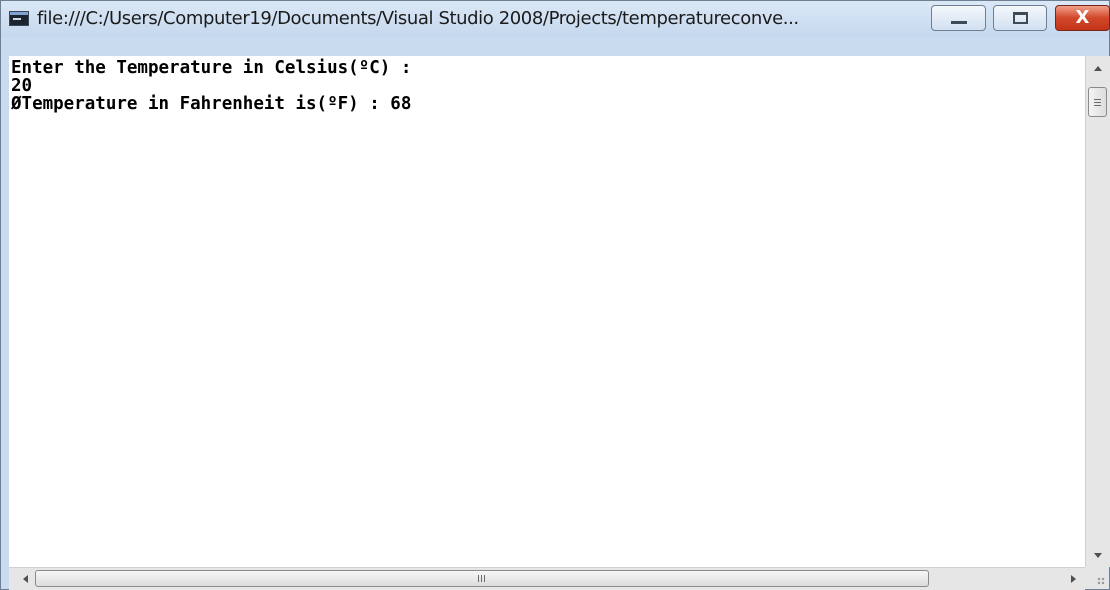 Image resolution: width=1110 pixels, height=590 pixels. Describe the element at coordinates (211, 68) in the screenshot. I see `console-line-prompt: Enter the Temperature in Celsius(ºC) :` at that location.